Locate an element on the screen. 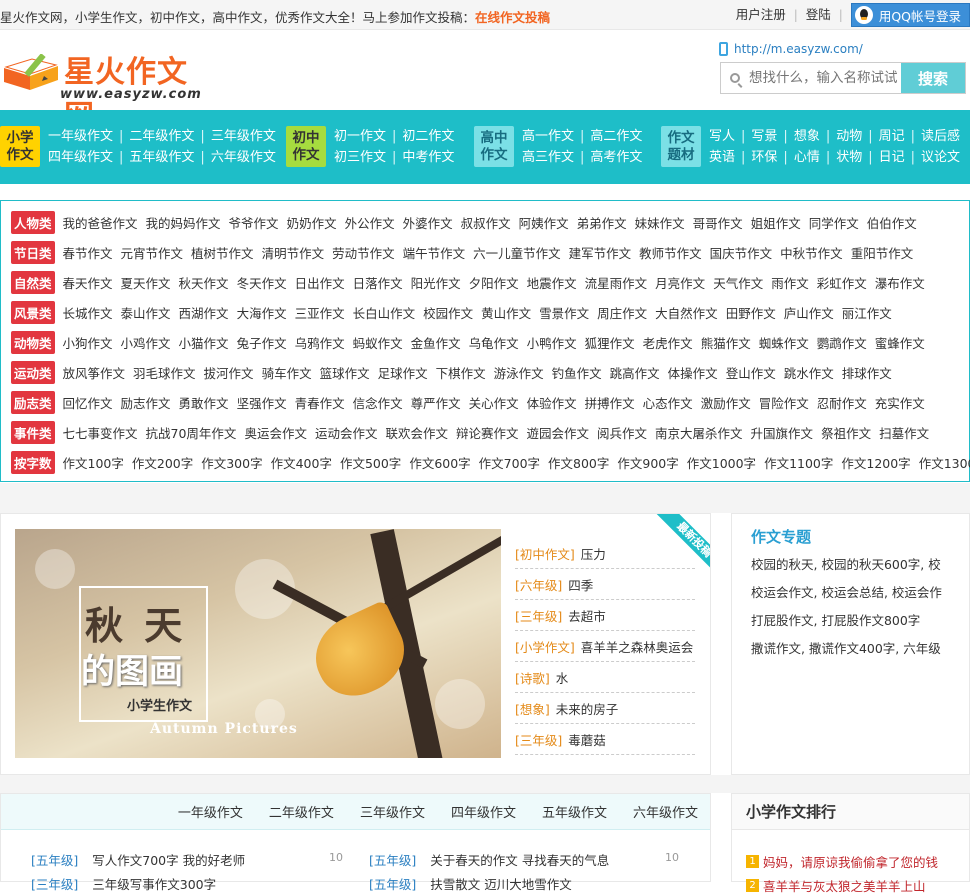 Image resolution: width=970 pixels, height=895 pixels. category-link: 七七事变作文 is located at coordinates (100, 432).